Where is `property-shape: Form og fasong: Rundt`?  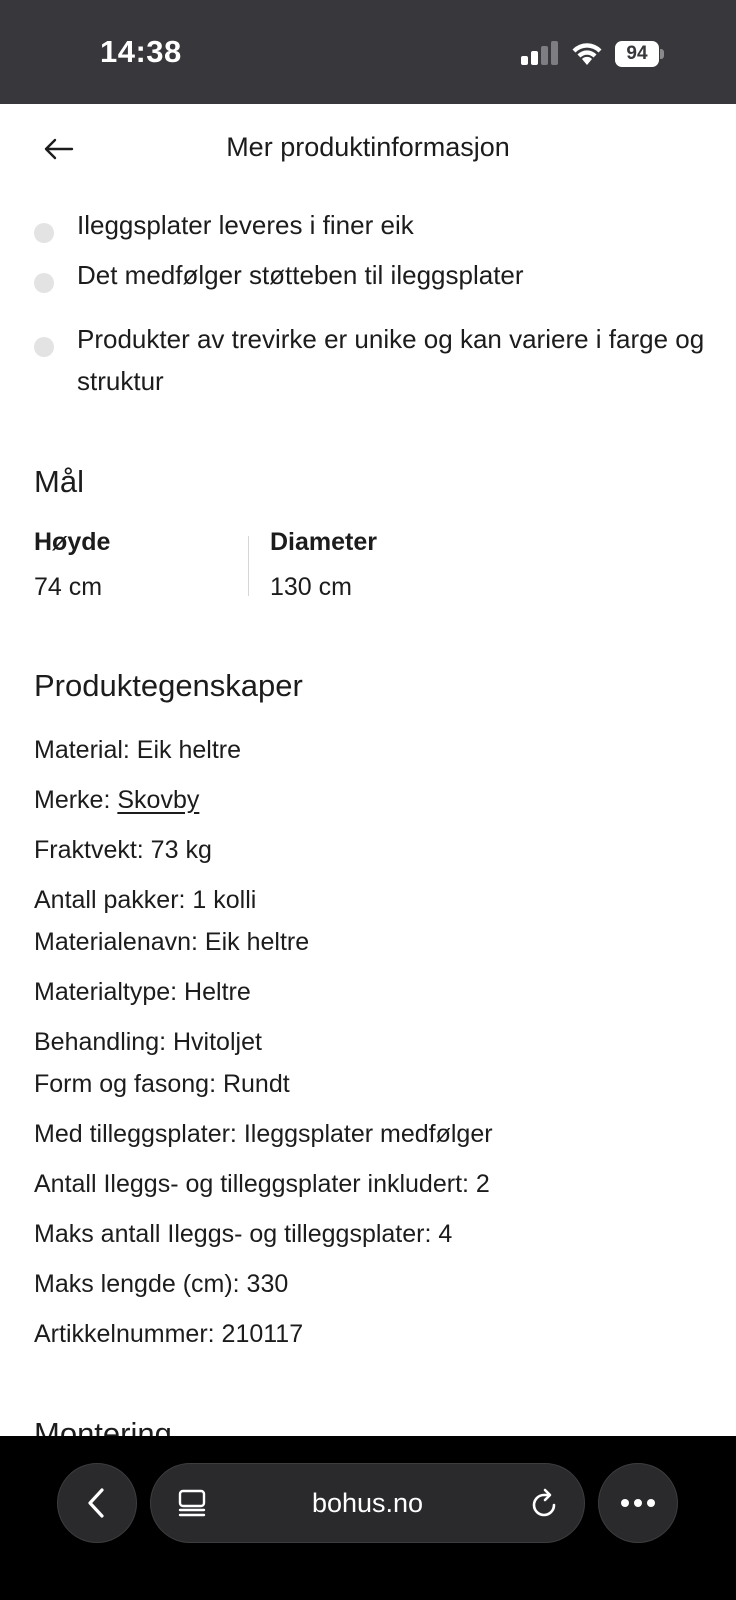
property-shape: Form og fasong: Rundt is located at coordinates (162, 1084).